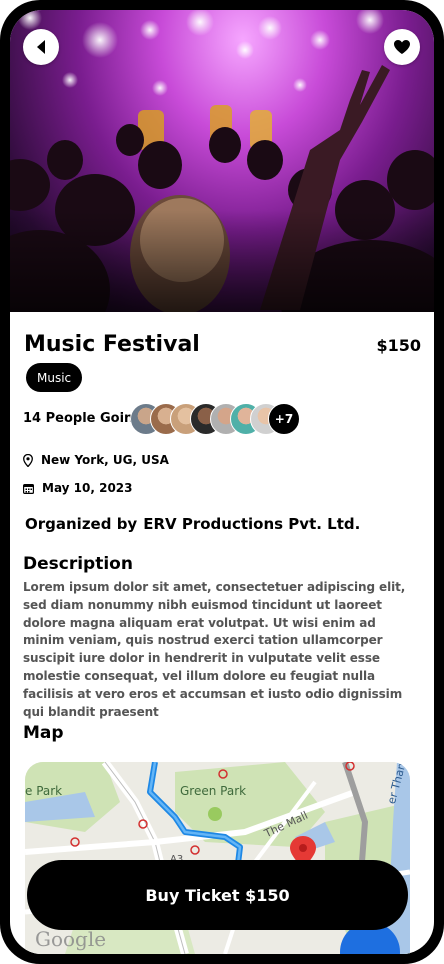 Image resolution: width=444 pixels, height=964 pixels. I want to click on organizer-line: Organized by ERV Productions Pvt. Ltd., so click(192, 524).